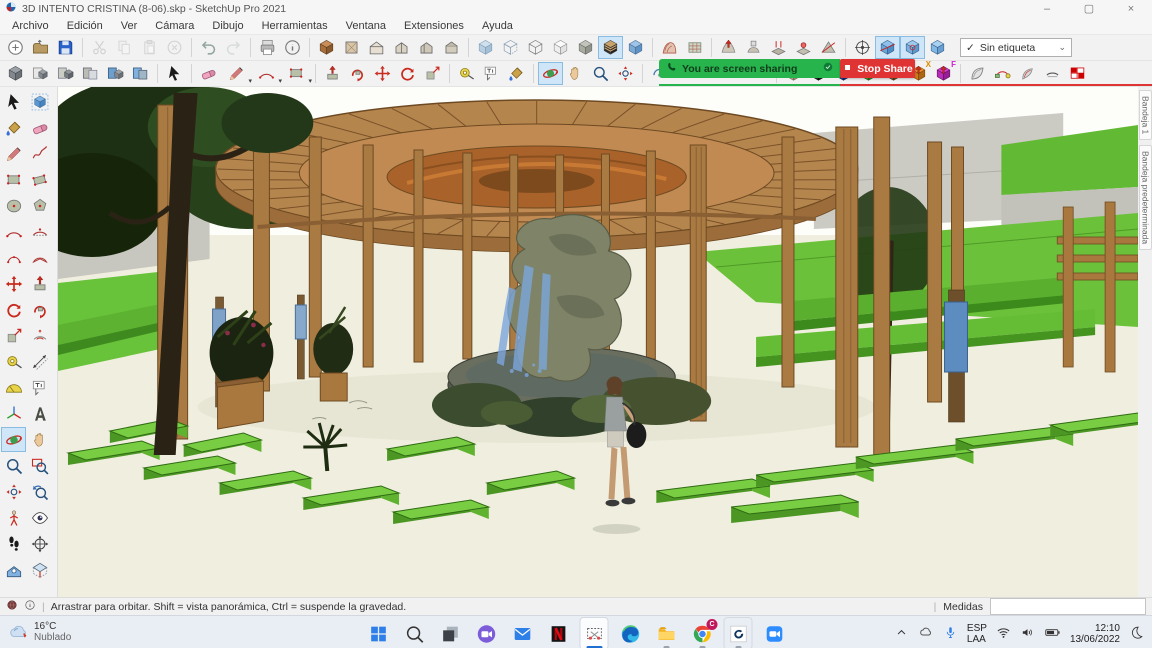  I want to click on tray-chevron-icon, so click(901, 634).